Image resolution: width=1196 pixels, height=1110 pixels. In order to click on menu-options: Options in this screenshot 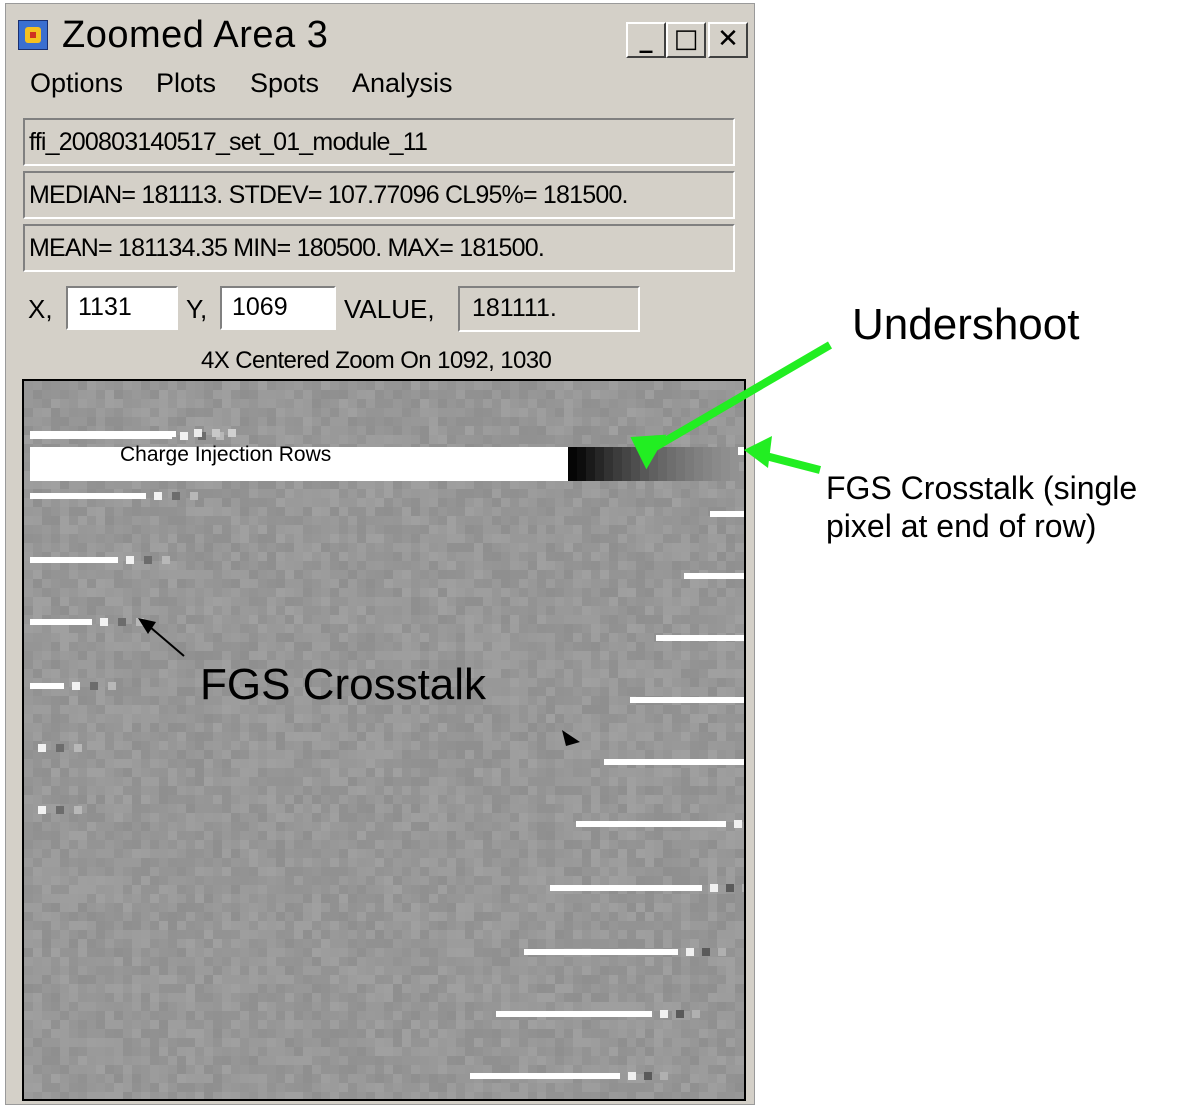, I will do `click(76, 83)`.